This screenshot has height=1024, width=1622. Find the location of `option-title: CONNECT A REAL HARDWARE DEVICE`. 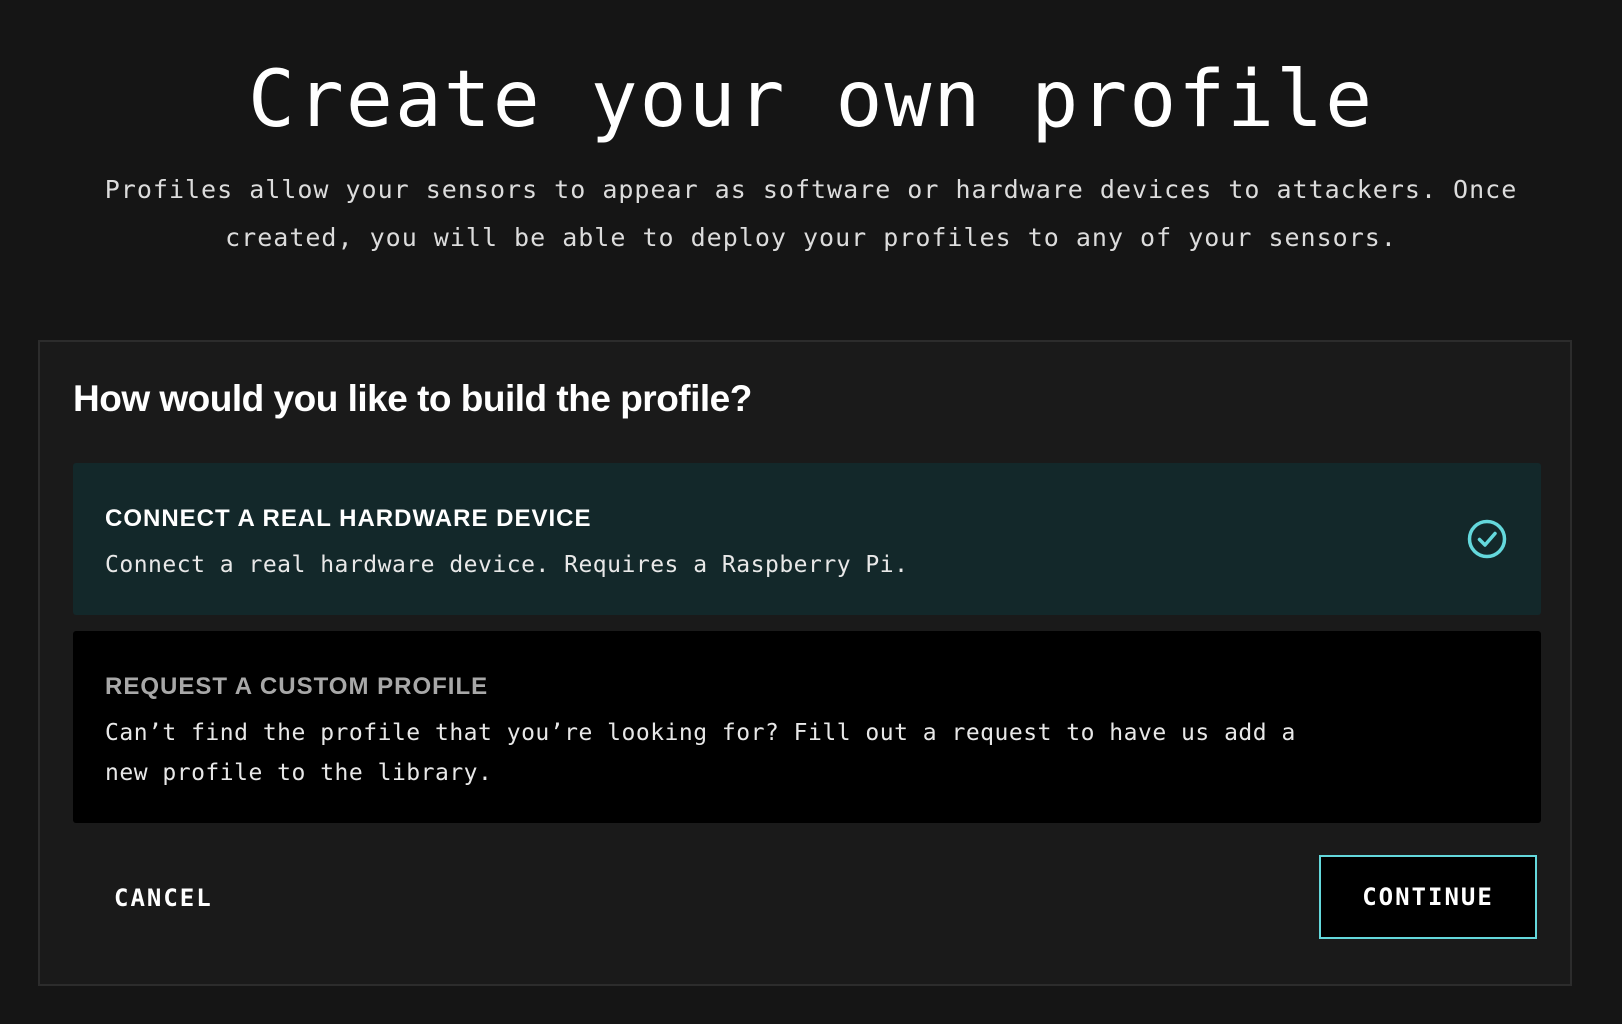

option-title: CONNECT A REAL HARDWARE DEVICE is located at coordinates (348, 518).